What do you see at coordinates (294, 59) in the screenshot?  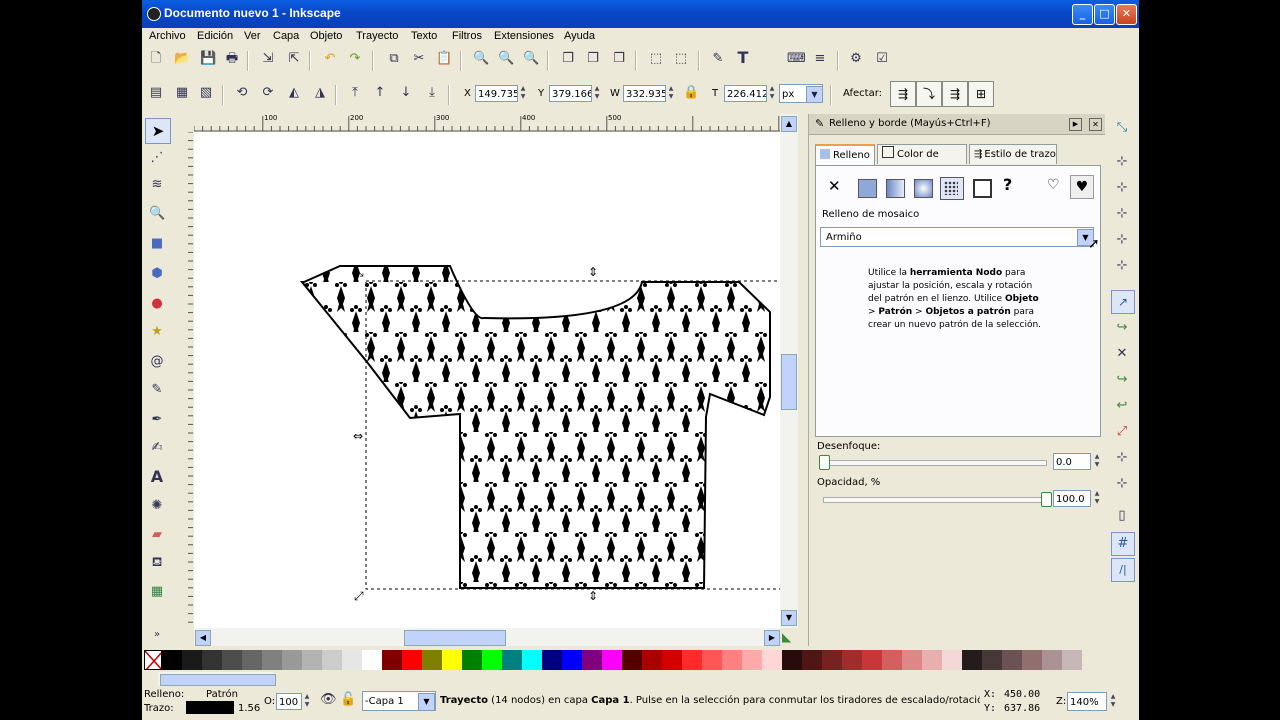 I see `export-icon: ⇱` at bounding box center [294, 59].